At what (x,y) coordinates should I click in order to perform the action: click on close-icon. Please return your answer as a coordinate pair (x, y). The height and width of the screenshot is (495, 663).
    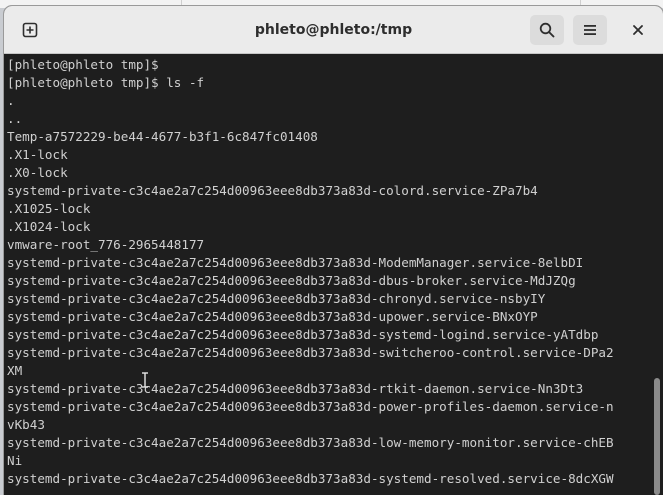
    Looking at the image, I should click on (638, 30).